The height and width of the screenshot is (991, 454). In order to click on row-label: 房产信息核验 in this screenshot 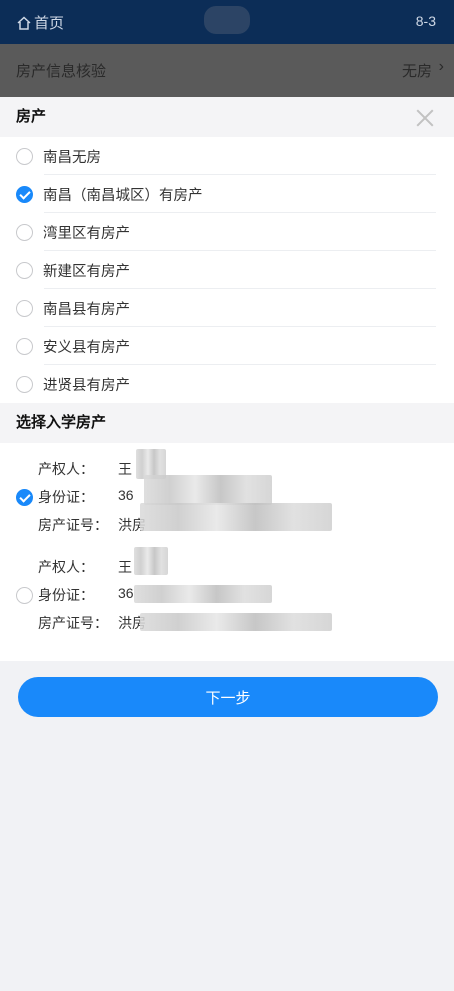, I will do `click(61, 71)`.